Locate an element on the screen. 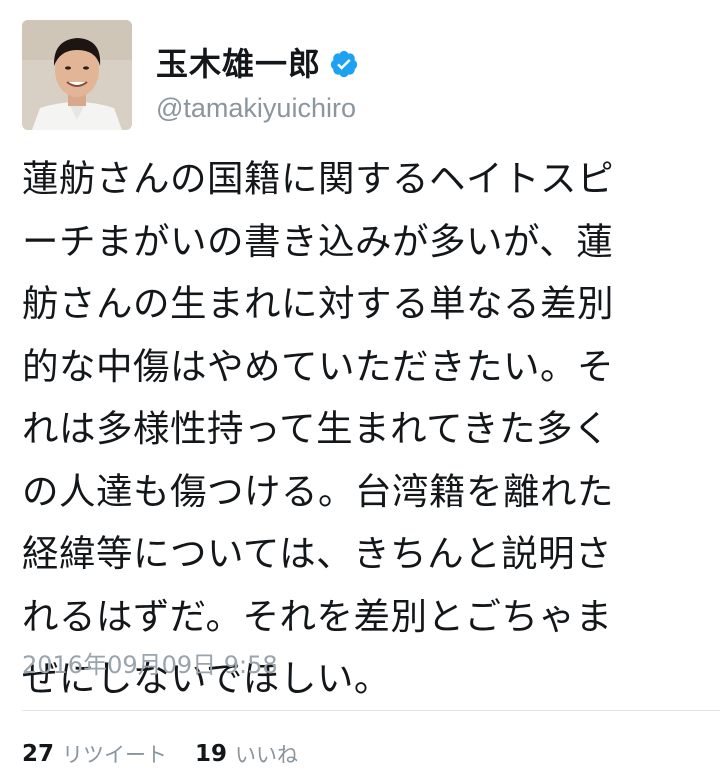 The image size is (720, 782). tweet-text-line: れは多様性持って生まれてきた多く is located at coordinates (316, 428).